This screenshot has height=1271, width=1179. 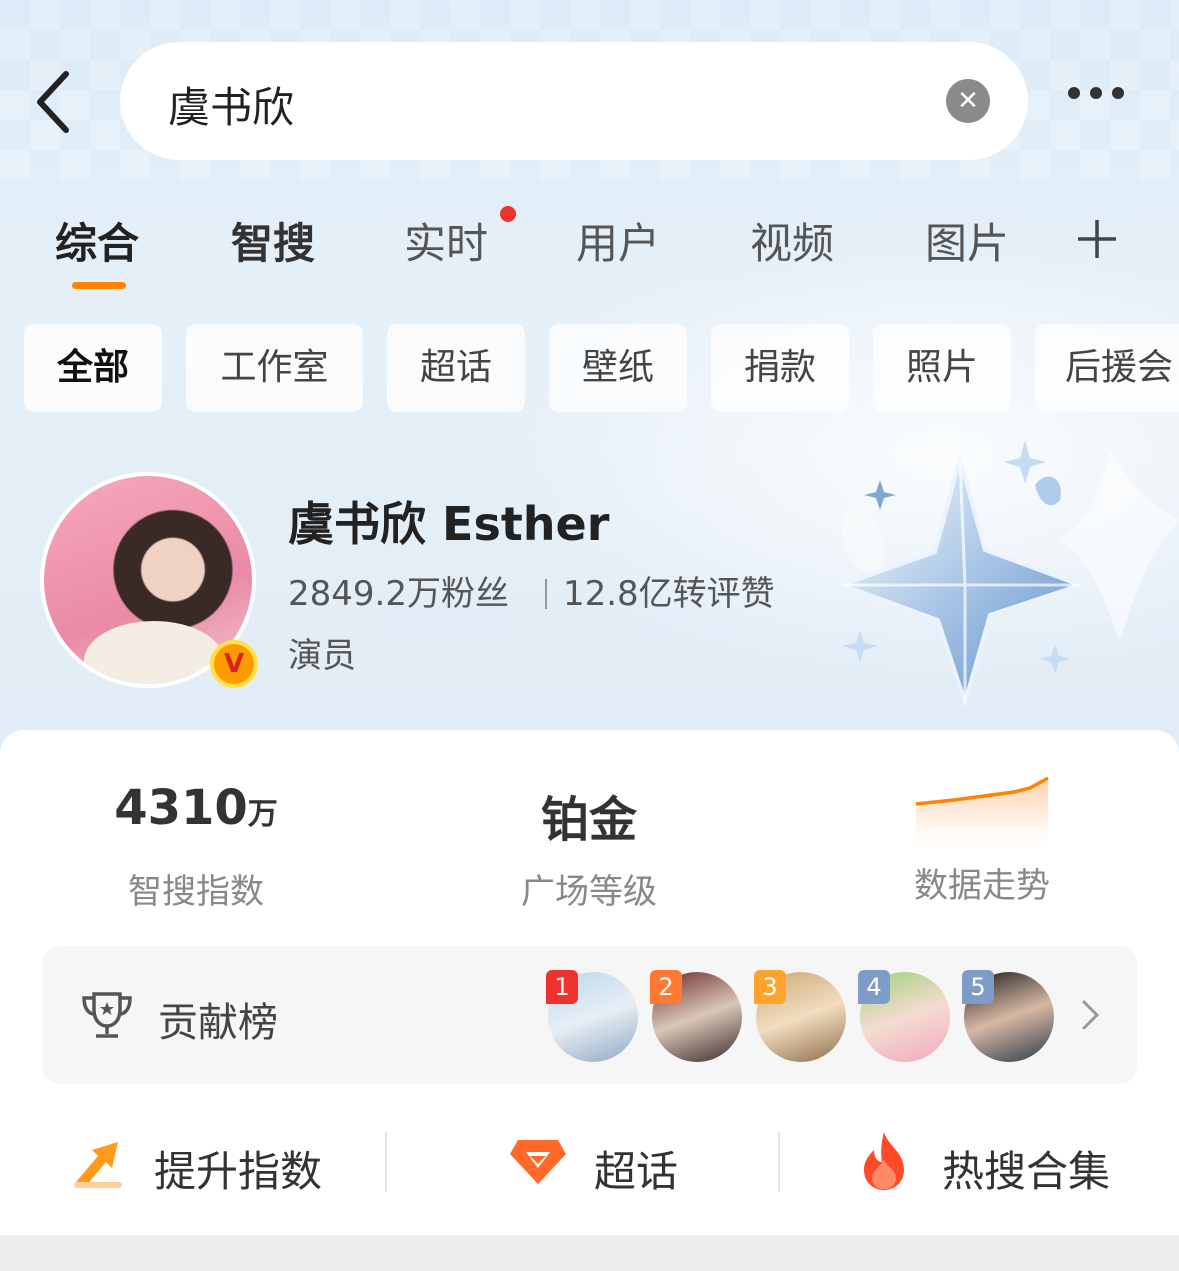 What do you see at coordinates (574, 101) in the screenshot?
I see `search-input: 虞书欣 ✕` at bounding box center [574, 101].